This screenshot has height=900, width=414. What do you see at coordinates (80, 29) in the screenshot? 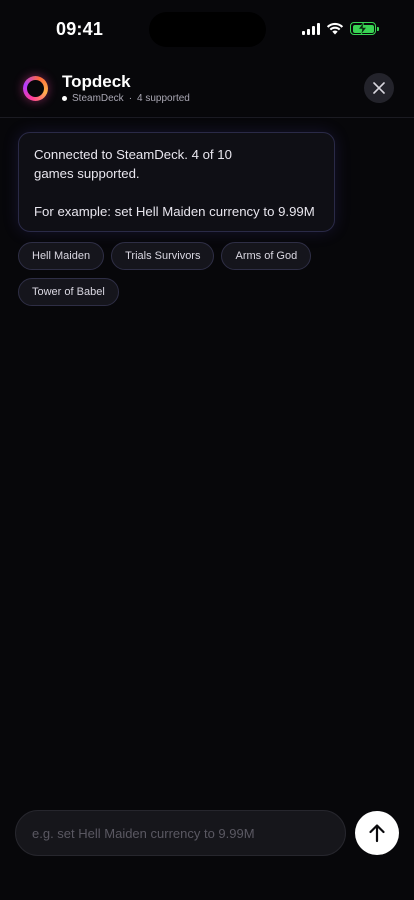
I see `status-time: 09:41` at bounding box center [80, 29].